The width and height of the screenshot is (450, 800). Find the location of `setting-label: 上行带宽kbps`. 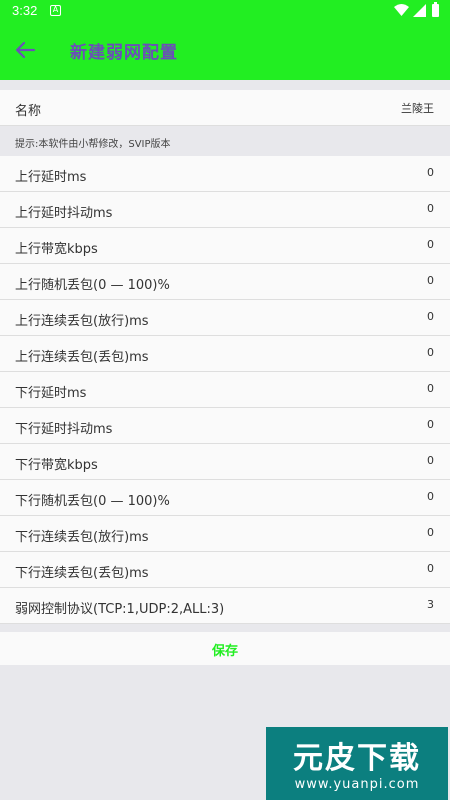

setting-label: 上行带宽kbps is located at coordinates (56, 249).